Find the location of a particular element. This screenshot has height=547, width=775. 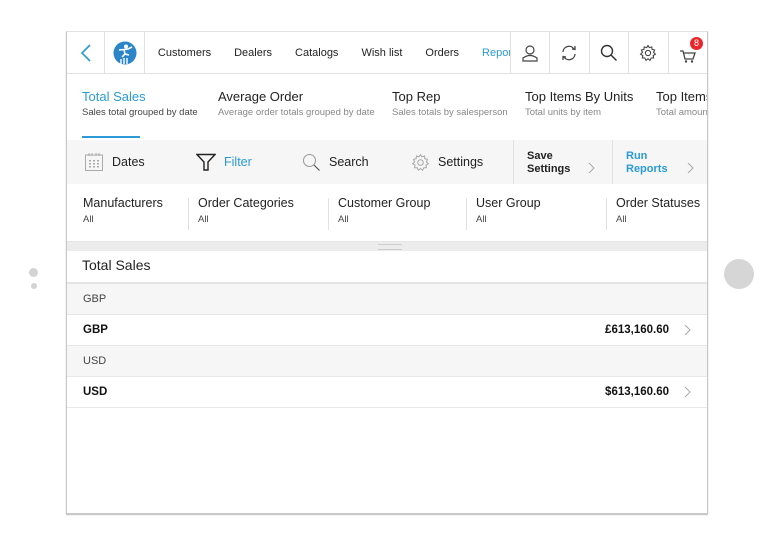

search-button is located at coordinates (608, 52).